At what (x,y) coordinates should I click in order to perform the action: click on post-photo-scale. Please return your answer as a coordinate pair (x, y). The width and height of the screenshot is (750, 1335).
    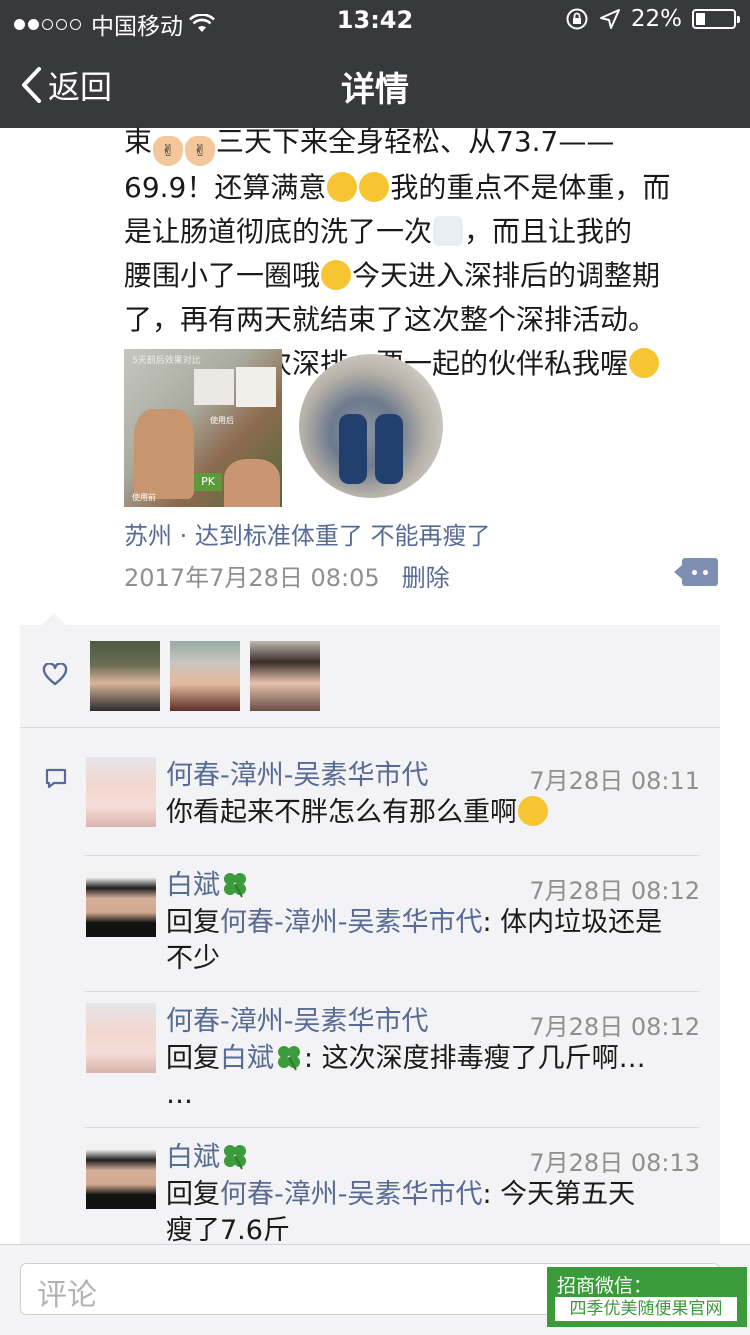
    Looking at the image, I should click on (371, 426).